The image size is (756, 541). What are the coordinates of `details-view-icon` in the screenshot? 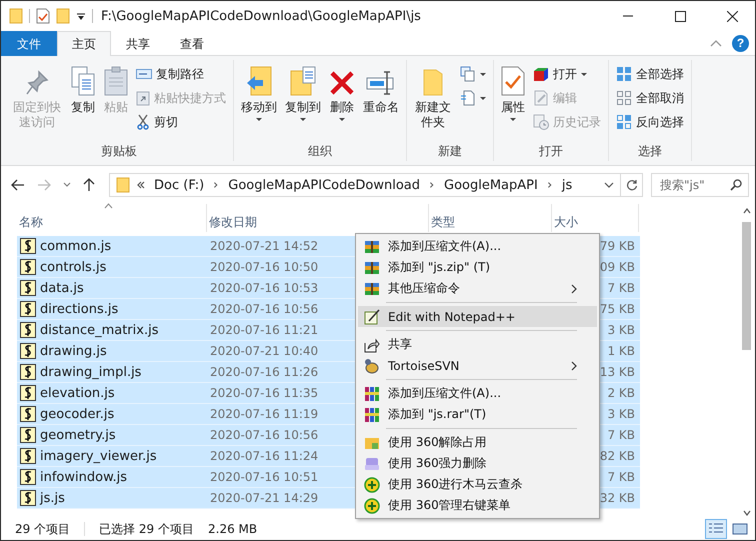 It's located at (716, 529).